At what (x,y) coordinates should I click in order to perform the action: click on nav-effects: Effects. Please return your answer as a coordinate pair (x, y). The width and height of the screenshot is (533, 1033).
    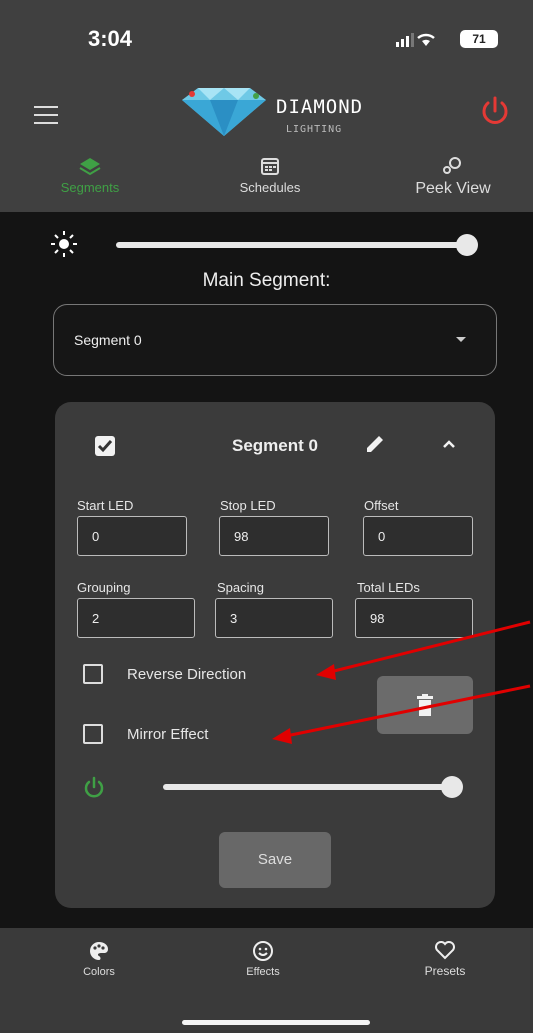
    Looking at the image, I should click on (263, 959).